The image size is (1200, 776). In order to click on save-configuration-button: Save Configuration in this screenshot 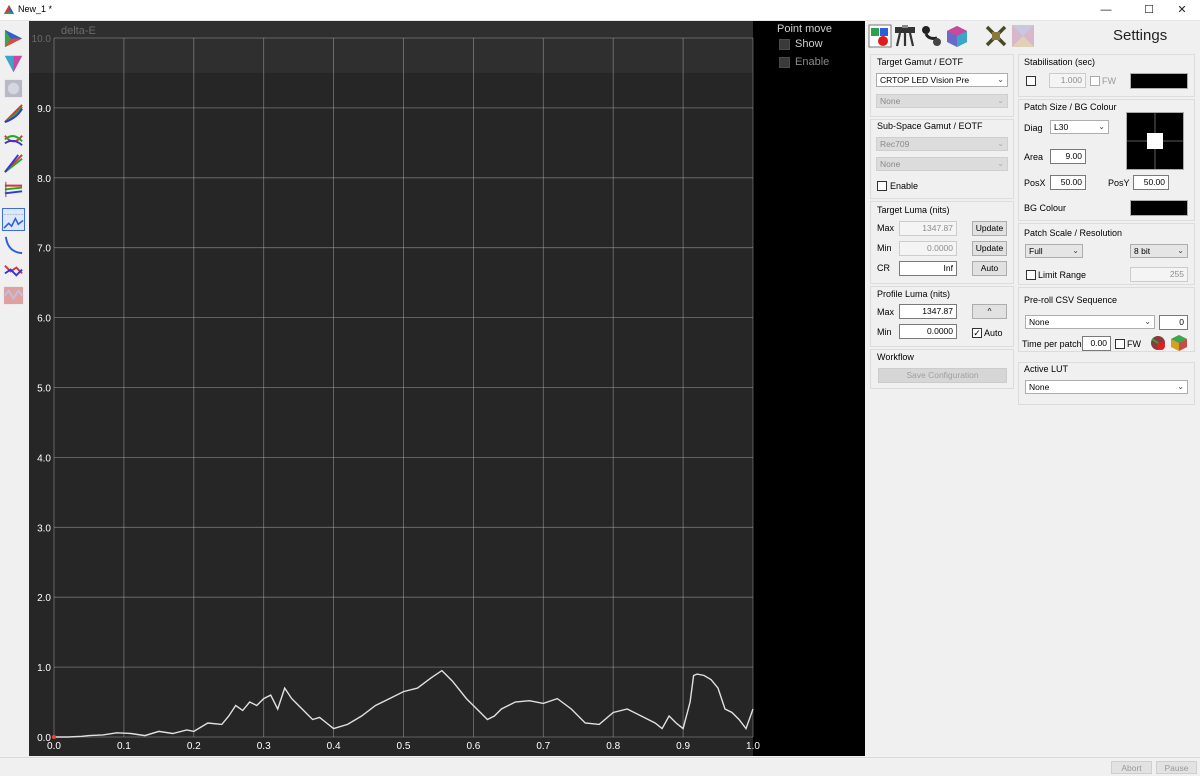, I will do `click(942, 375)`.